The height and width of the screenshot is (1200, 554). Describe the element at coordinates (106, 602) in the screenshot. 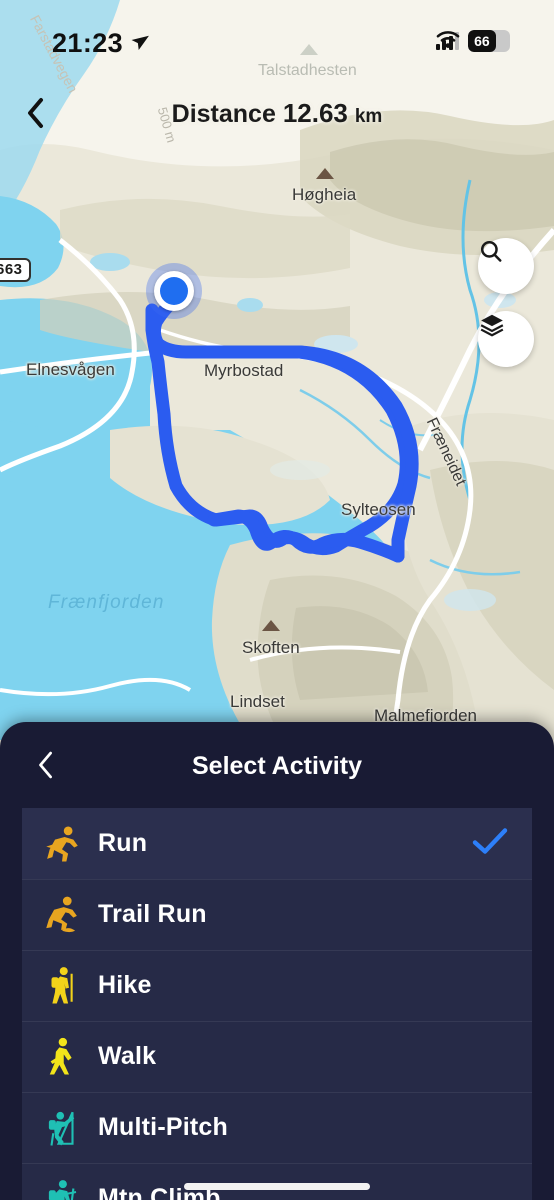

I see `map-label-fraenfjorden: Frænfjorden` at that location.